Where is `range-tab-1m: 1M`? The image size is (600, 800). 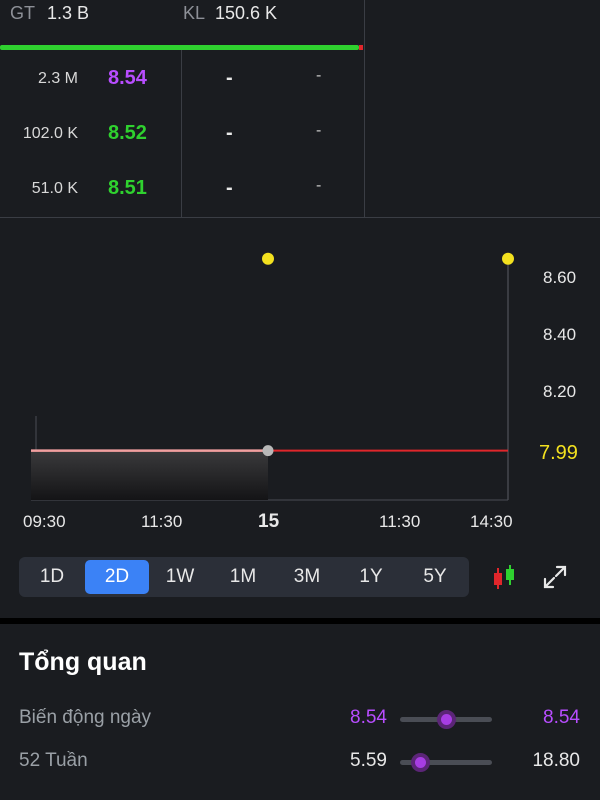 range-tab-1m: 1M is located at coordinates (243, 577).